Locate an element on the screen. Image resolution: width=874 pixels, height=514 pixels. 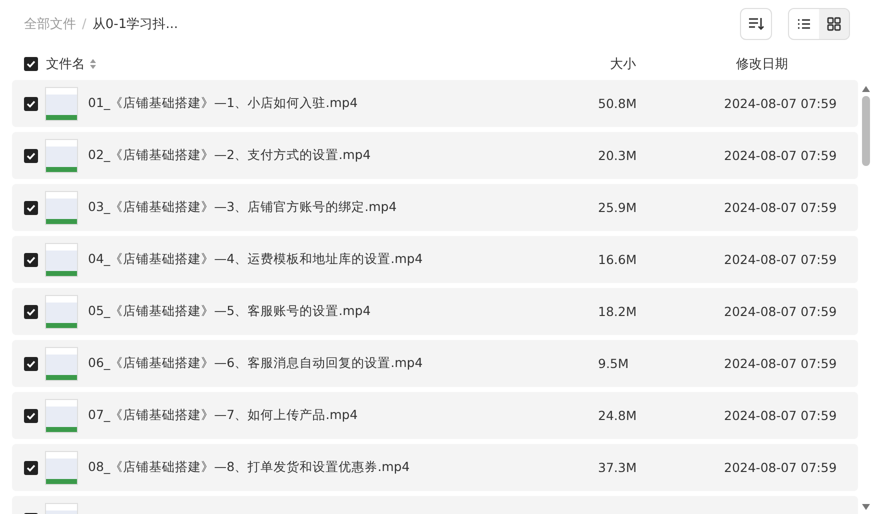
list-view-button is located at coordinates (804, 24).